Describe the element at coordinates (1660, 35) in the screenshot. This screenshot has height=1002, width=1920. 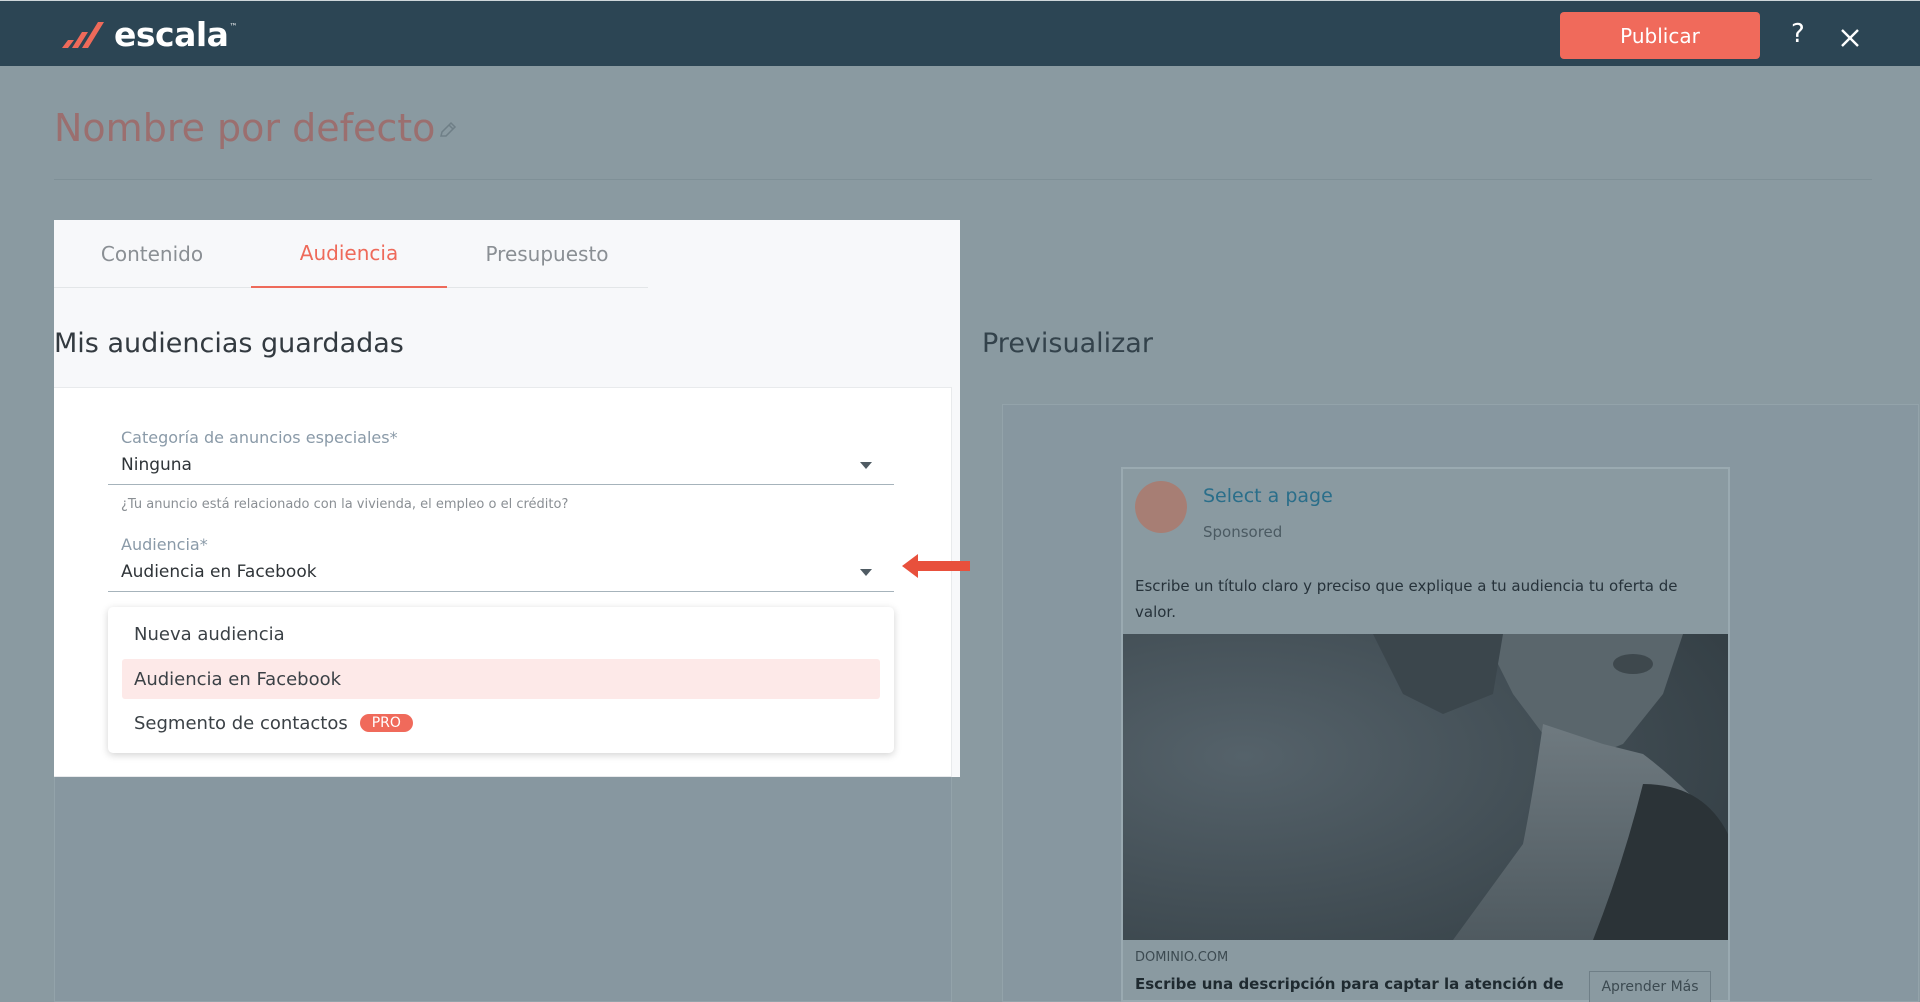
I see `publish-button: Publicar` at that location.